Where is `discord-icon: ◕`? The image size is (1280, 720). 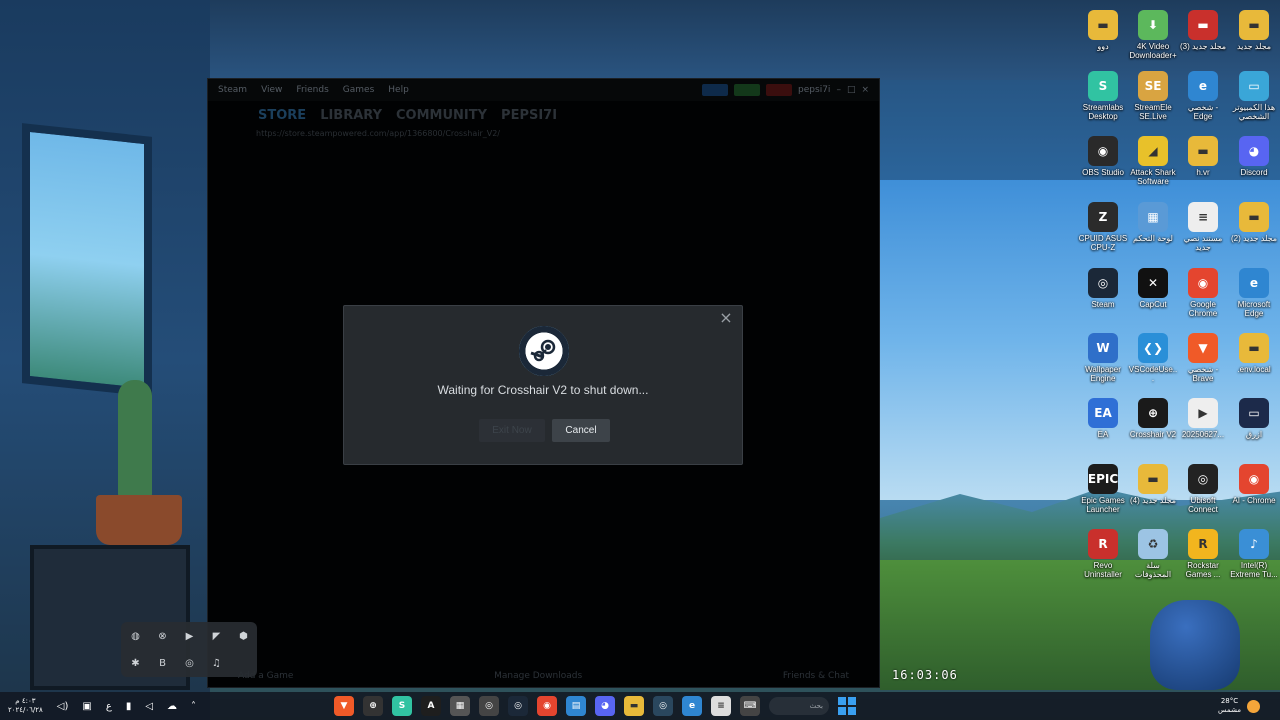
discord-icon: ◕ is located at coordinates (605, 706).